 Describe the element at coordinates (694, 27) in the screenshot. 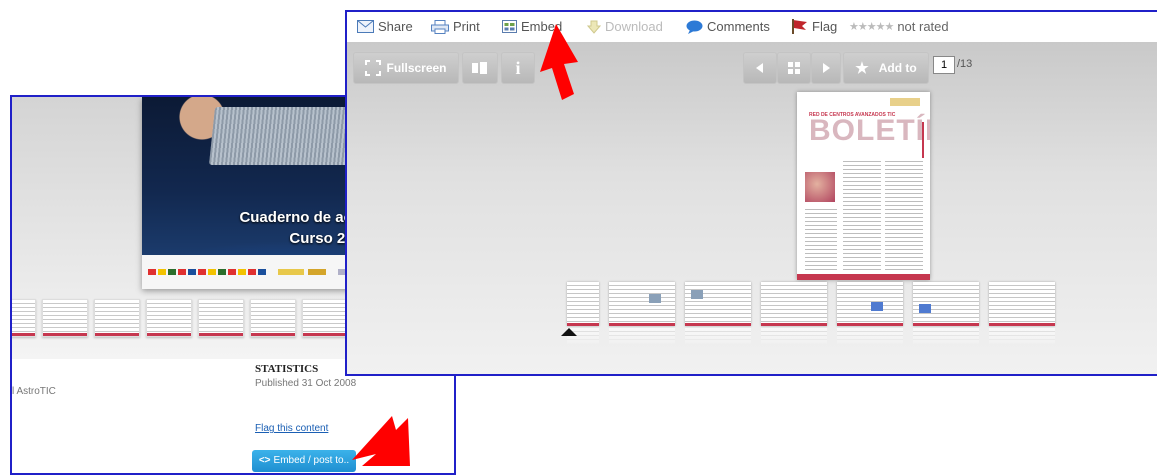

I see `speech-bubble-icon` at that location.